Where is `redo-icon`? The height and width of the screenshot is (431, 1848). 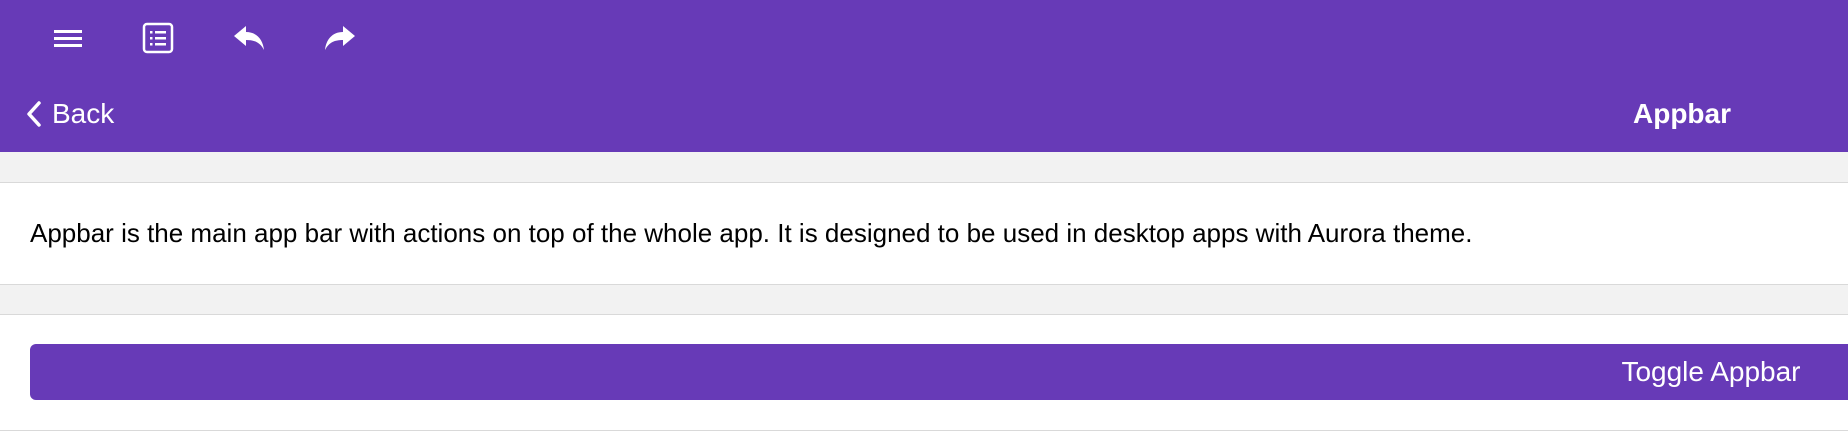 redo-icon is located at coordinates (340, 38).